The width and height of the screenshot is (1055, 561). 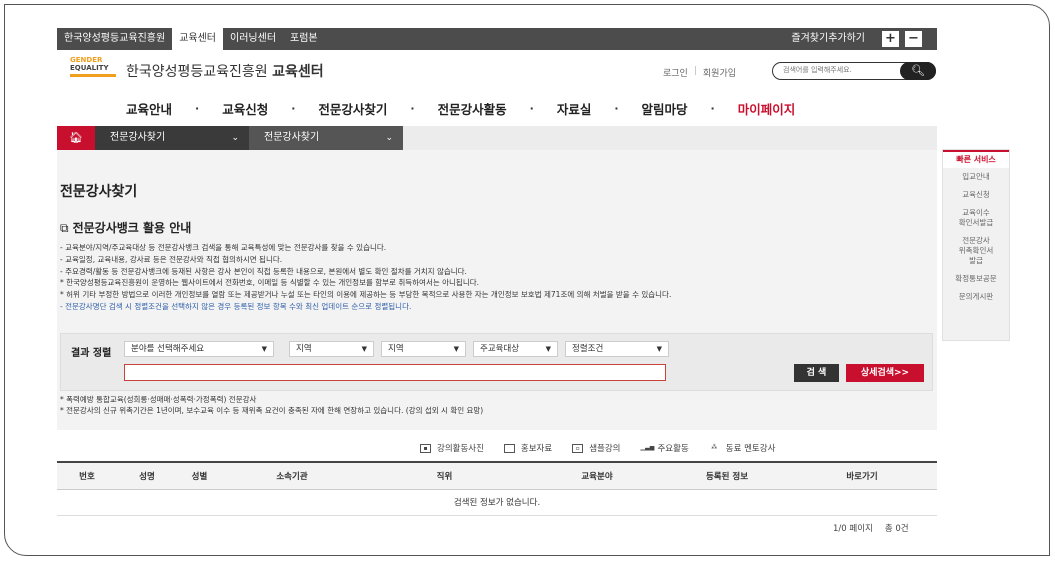 What do you see at coordinates (396, 349) in the screenshot?
I see `region-select-2-value: 지역` at bounding box center [396, 349].